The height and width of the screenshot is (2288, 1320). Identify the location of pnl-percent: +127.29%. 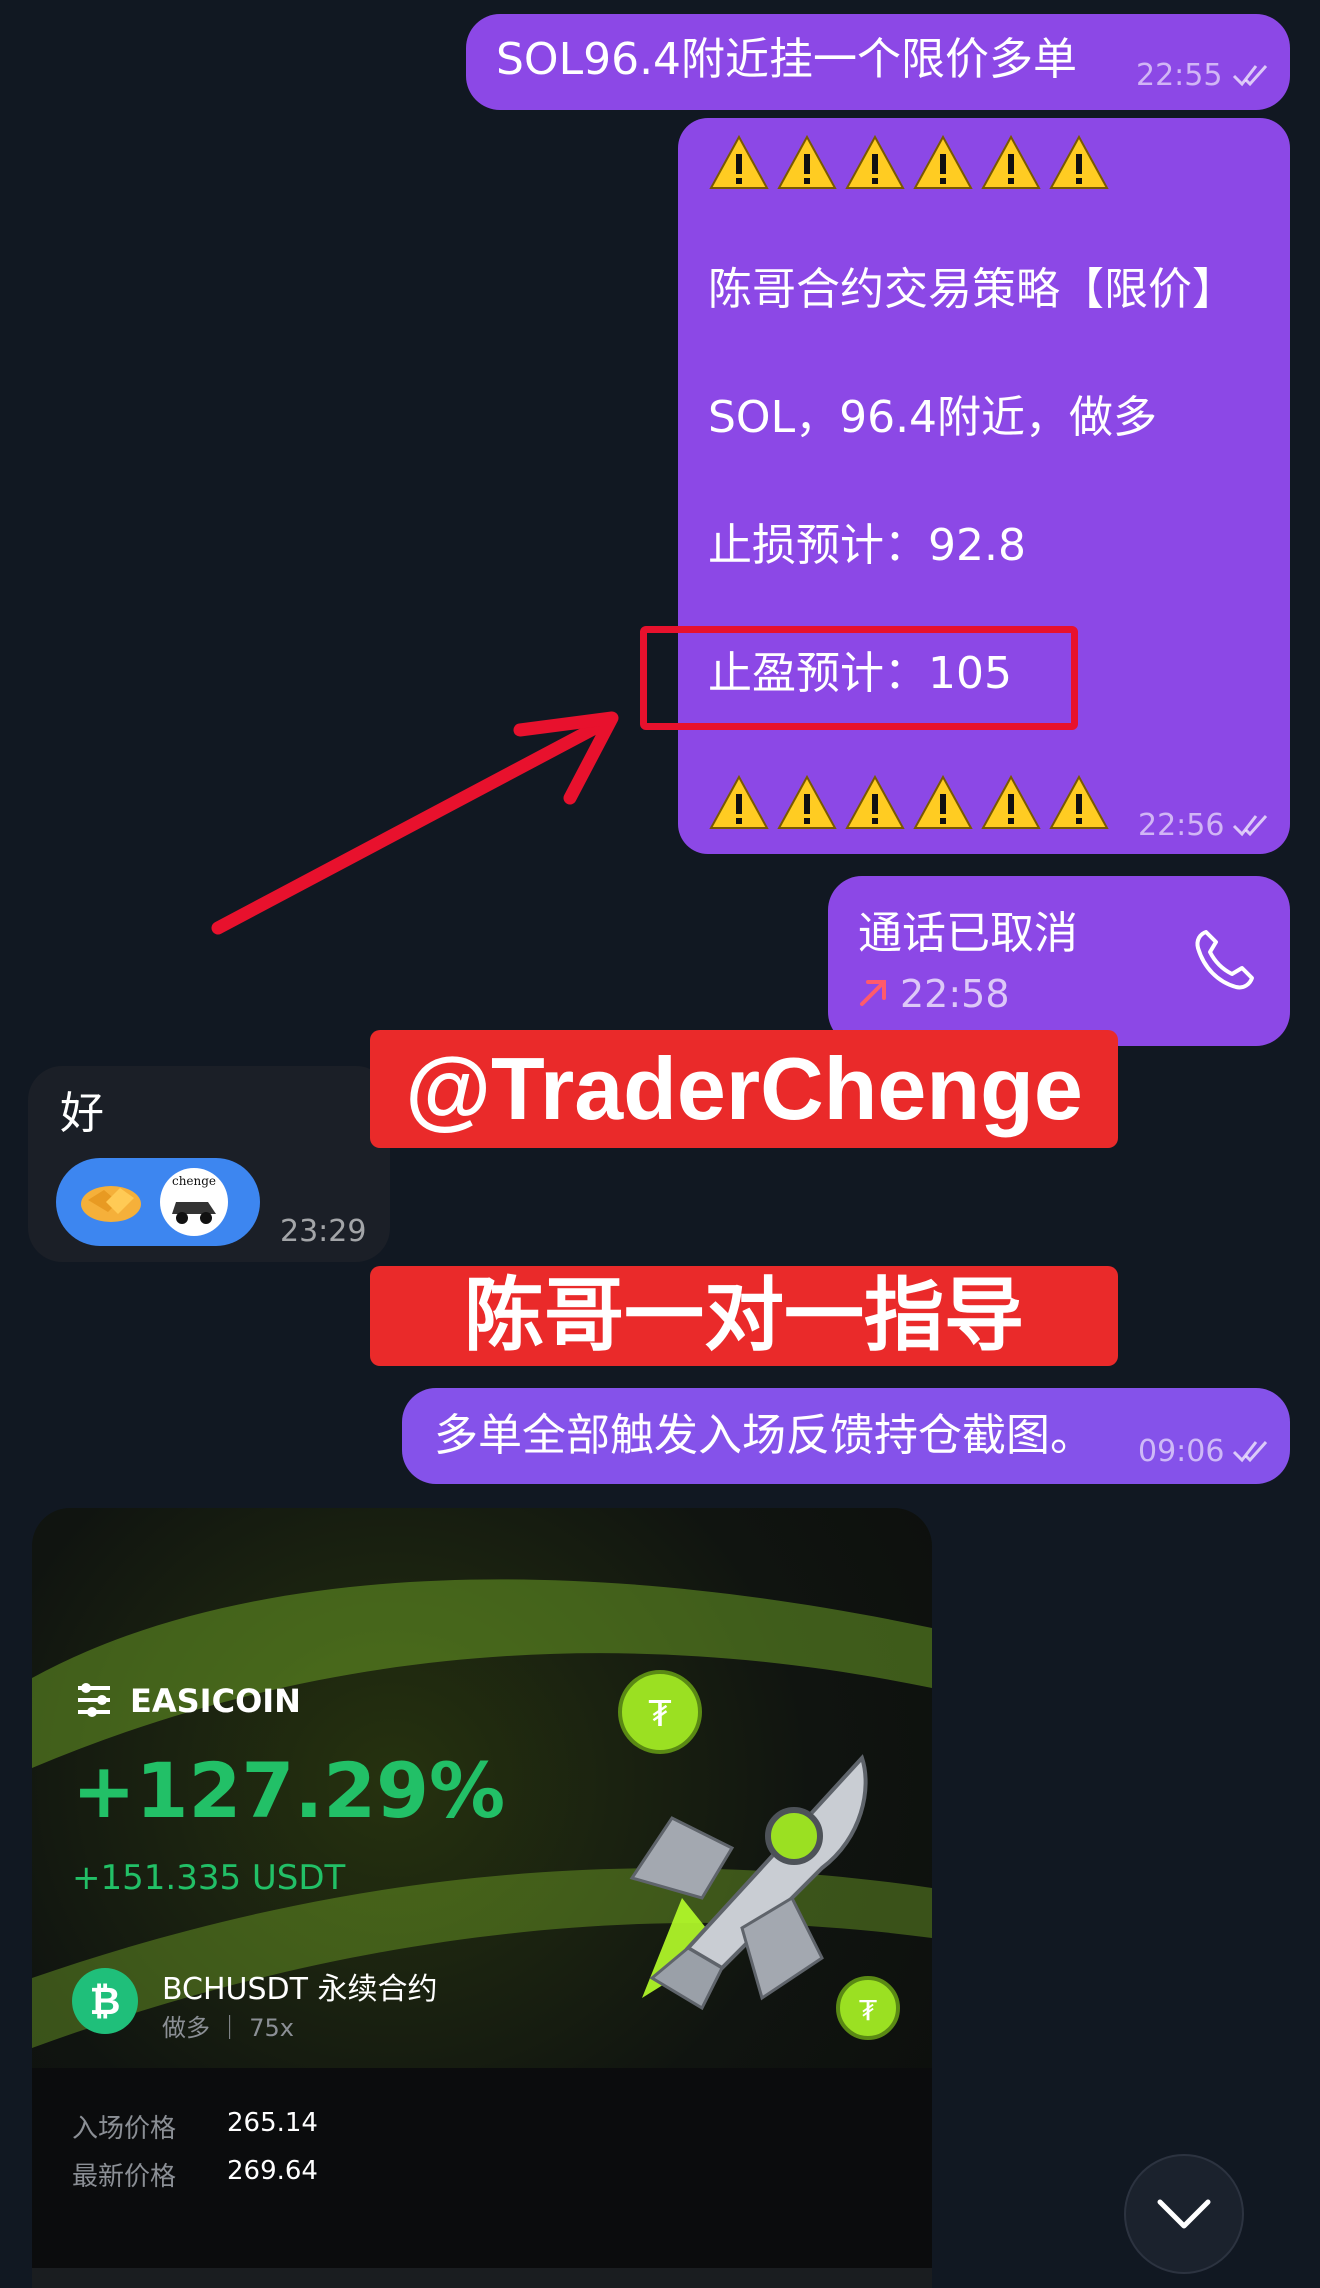
(289, 1790).